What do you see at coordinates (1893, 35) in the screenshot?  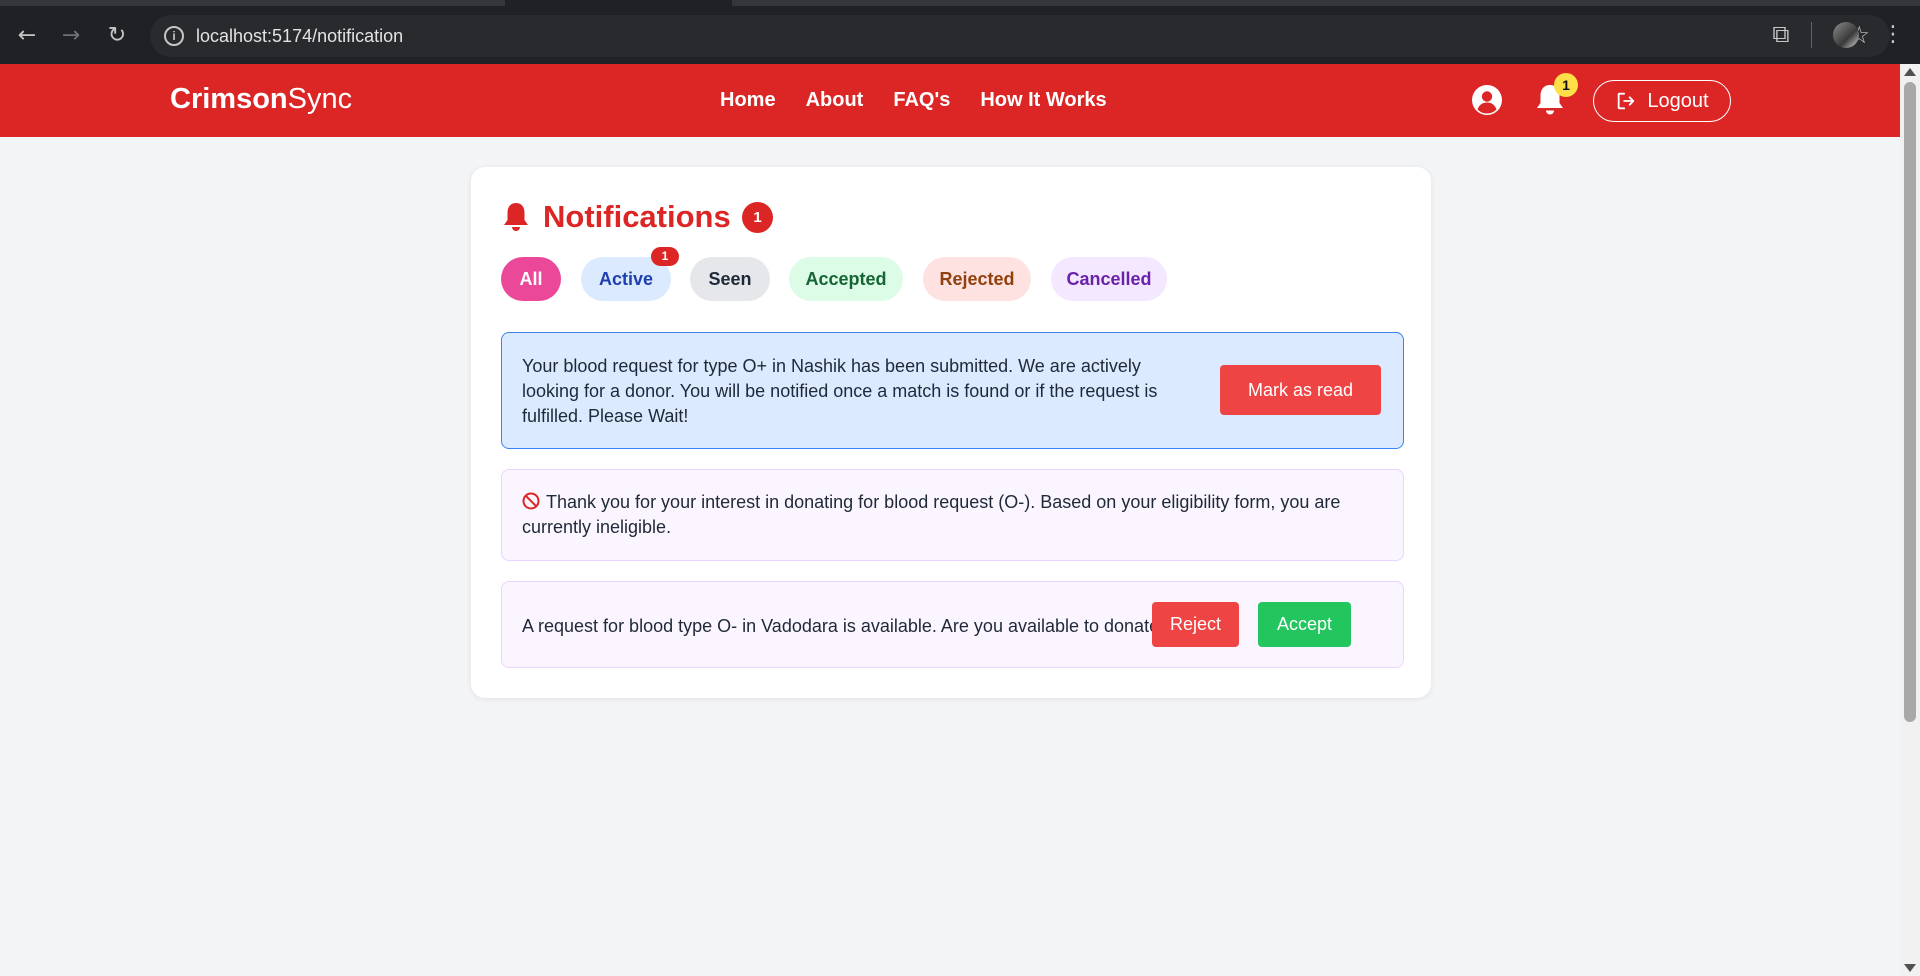 I see `menu-icon: ⋮` at bounding box center [1893, 35].